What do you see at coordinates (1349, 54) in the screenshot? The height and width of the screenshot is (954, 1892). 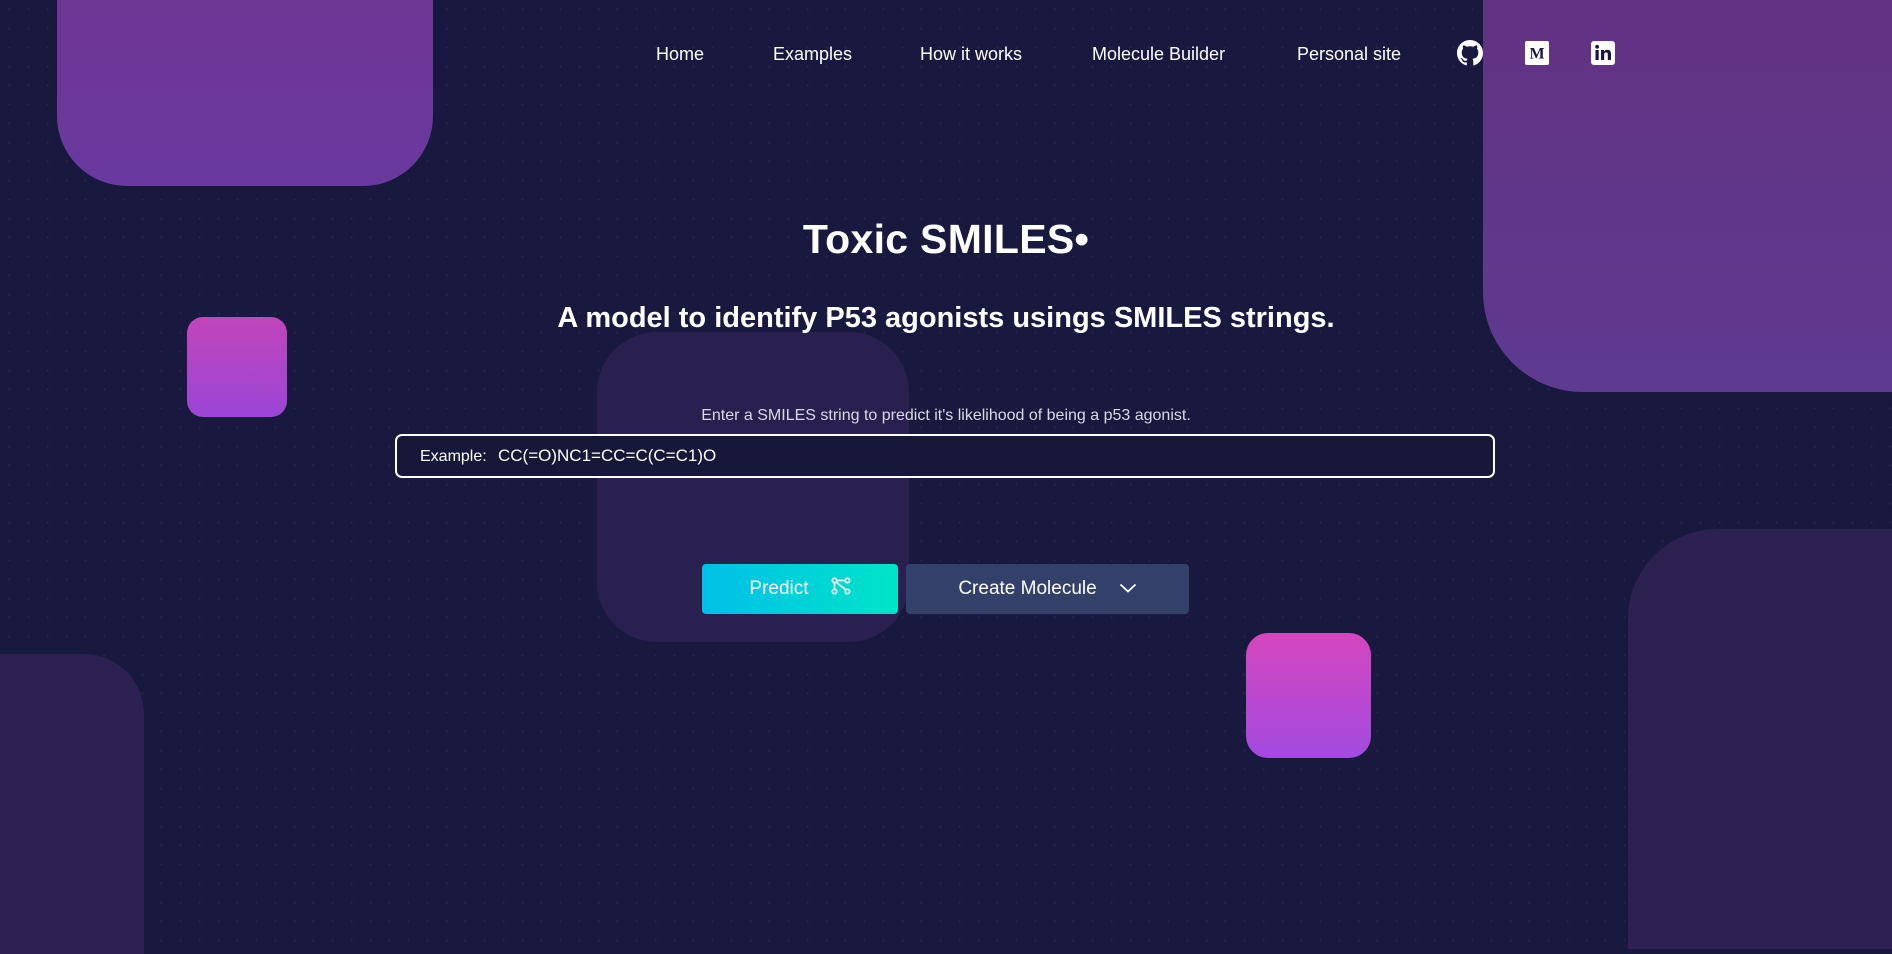 I see `nav-link-personal-site: Personal site` at bounding box center [1349, 54].